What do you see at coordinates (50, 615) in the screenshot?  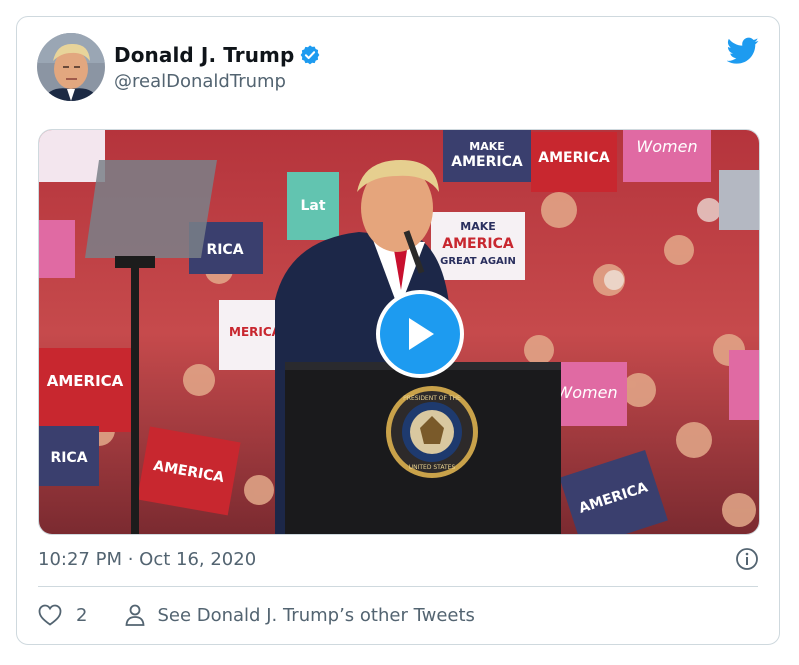 I see `heart-icon` at bounding box center [50, 615].